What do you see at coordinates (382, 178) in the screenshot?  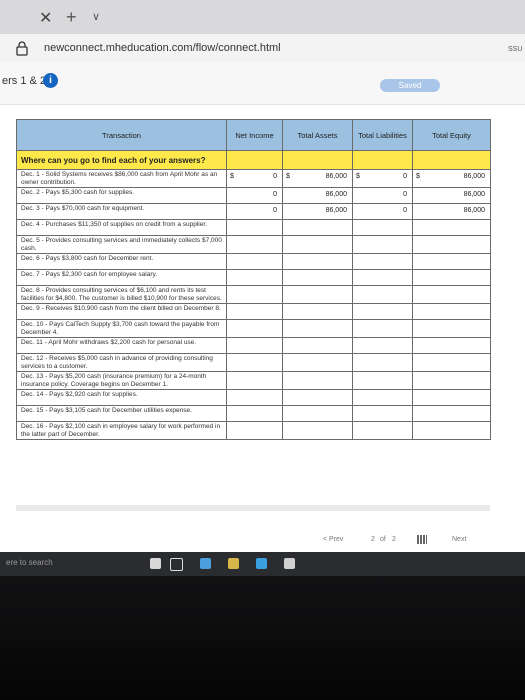 I see `total-liabilities-input: $0` at bounding box center [382, 178].